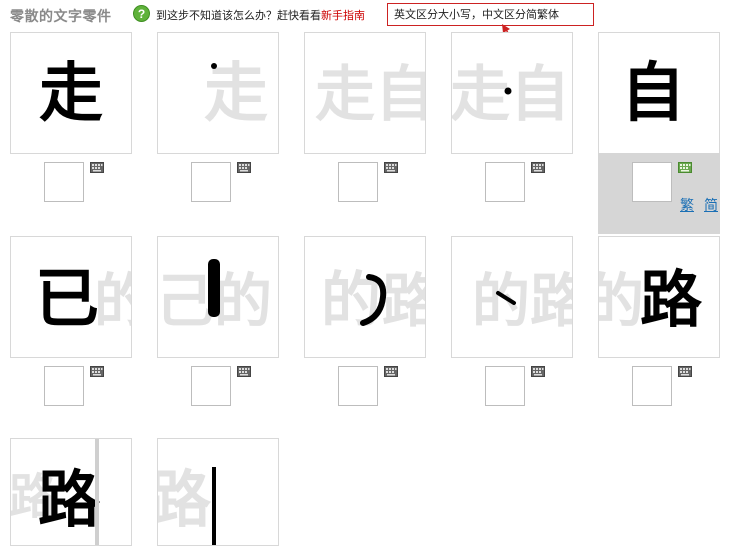 This screenshot has height=546, width=744. Describe the element at coordinates (141, 13) in the screenshot. I see `help-icon: ?` at that location.